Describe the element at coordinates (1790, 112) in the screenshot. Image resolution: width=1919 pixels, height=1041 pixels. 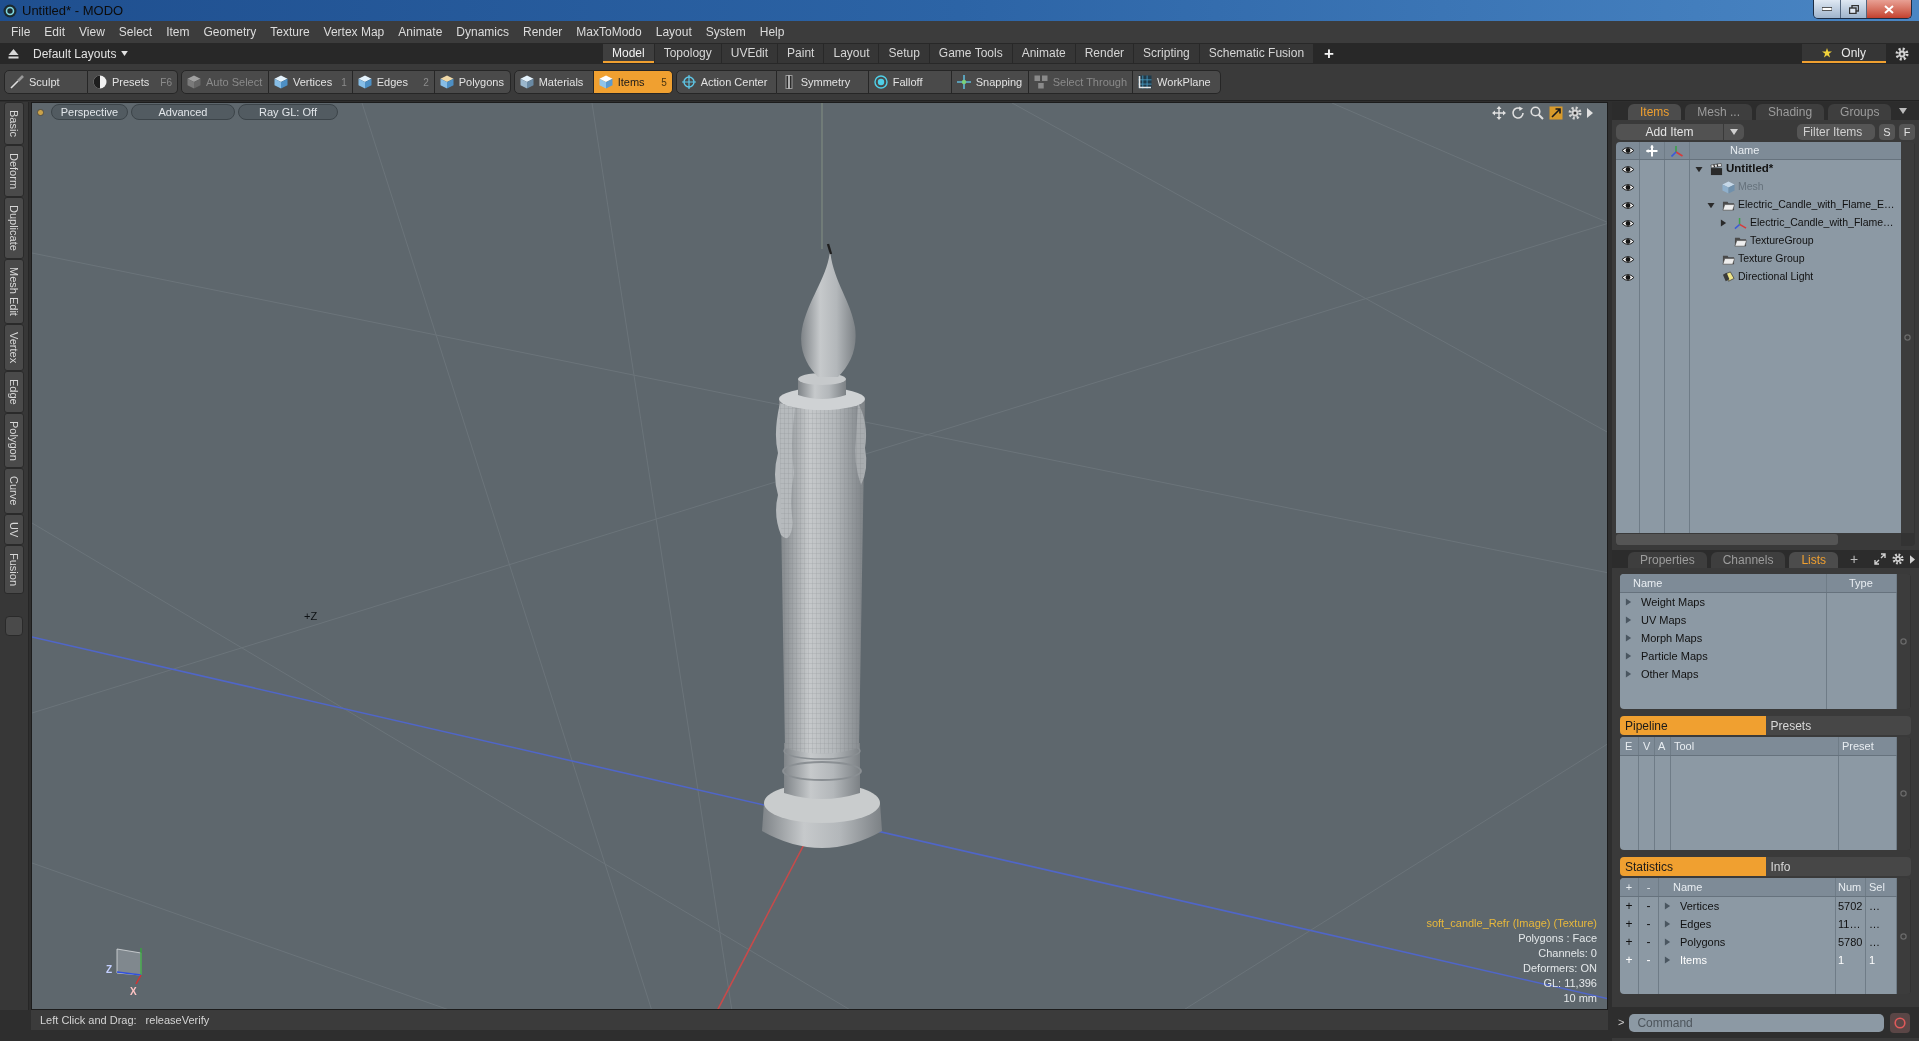
I see `panel-tab: Shading` at that location.